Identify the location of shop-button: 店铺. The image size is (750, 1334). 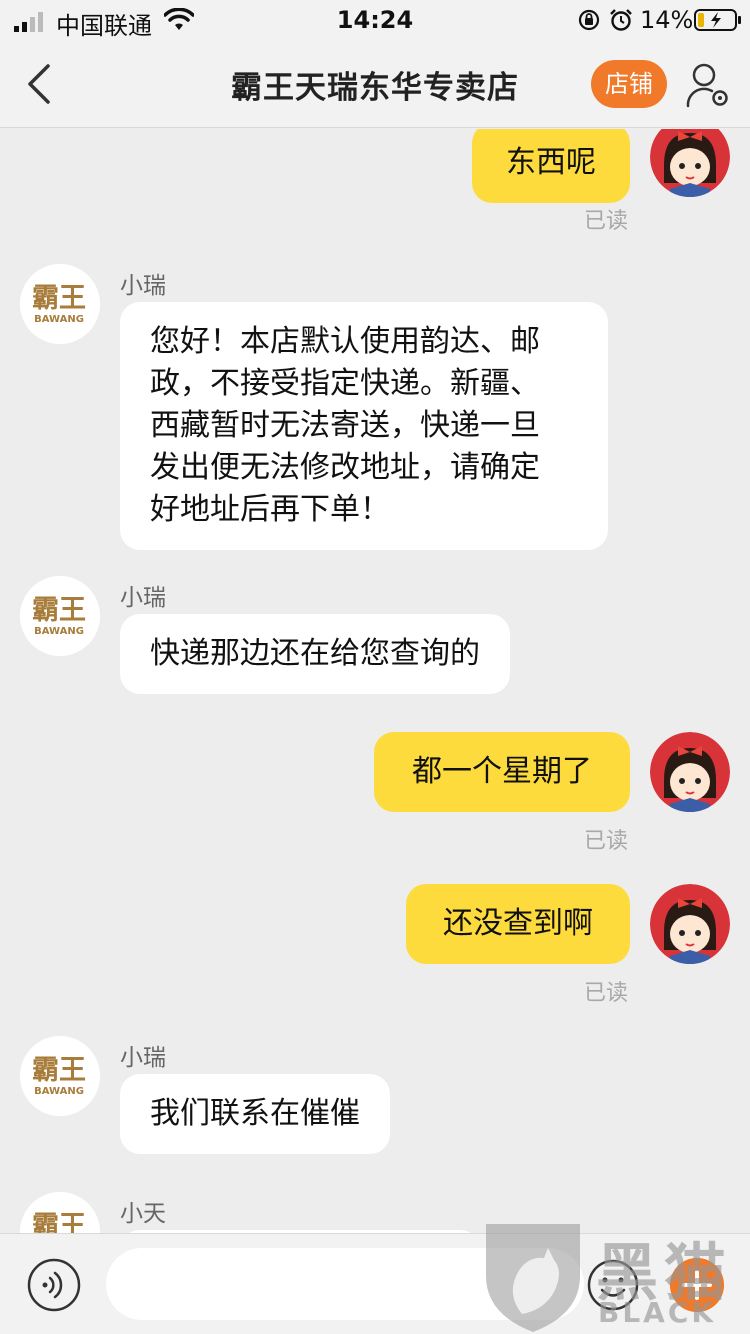
(629, 84).